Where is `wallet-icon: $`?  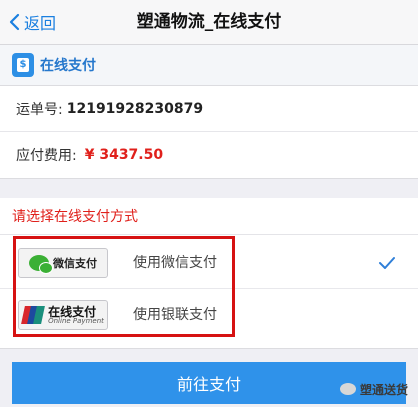
wallet-icon: $ is located at coordinates (23, 65).